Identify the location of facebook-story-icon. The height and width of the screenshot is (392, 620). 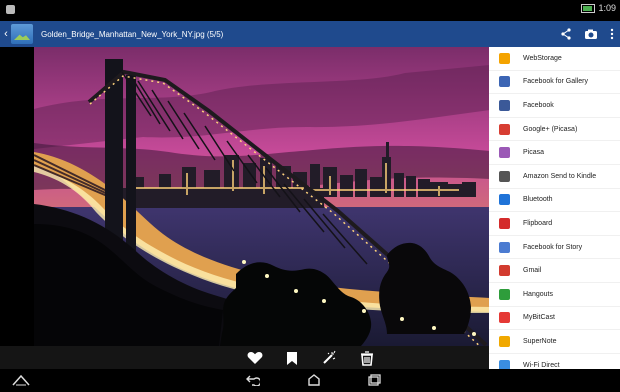
(504, 247).